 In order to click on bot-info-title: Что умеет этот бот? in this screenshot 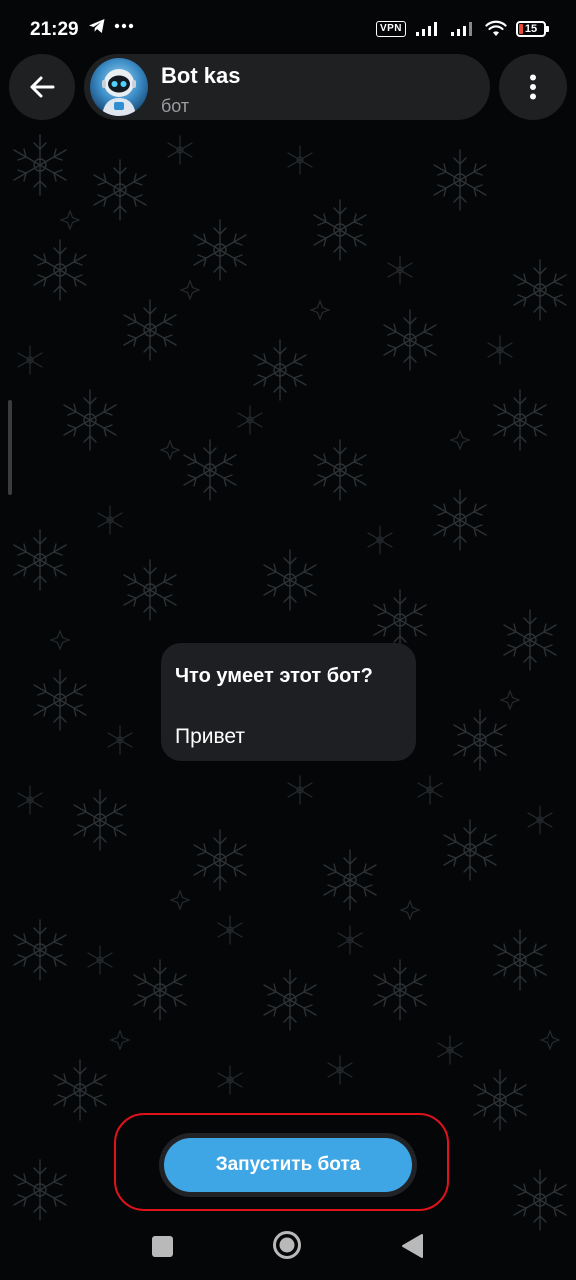, I will do `click(274, 676)`.